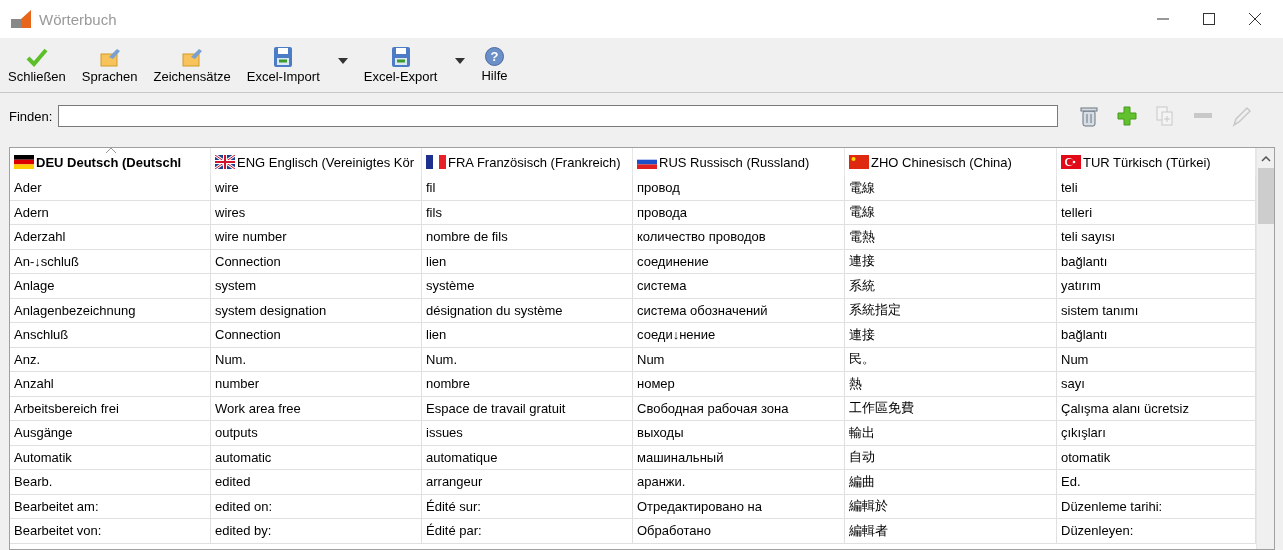 The image size is (1283, 550). Describe the element at coordinates (951, 531) in the screenshot. I see `table-cell: 編輯者` at that location.